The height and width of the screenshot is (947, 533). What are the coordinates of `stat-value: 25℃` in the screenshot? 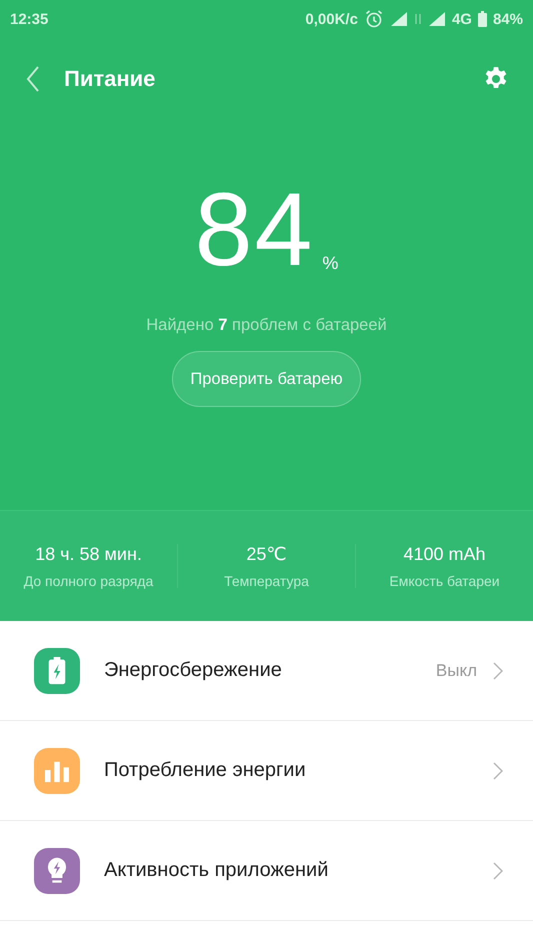 It's located at (266, 554).